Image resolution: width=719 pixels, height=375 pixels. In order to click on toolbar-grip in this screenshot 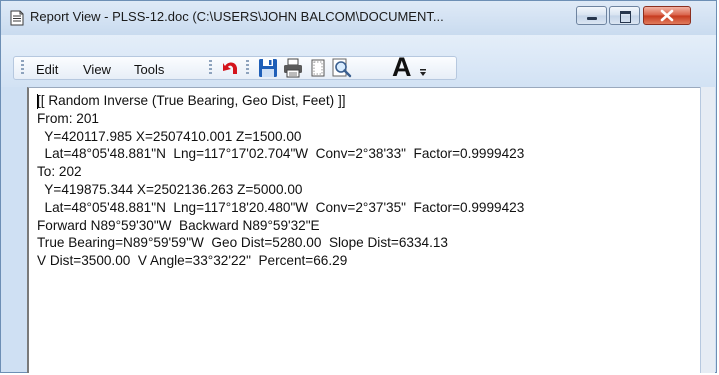, I will do `click(22, 68)`.